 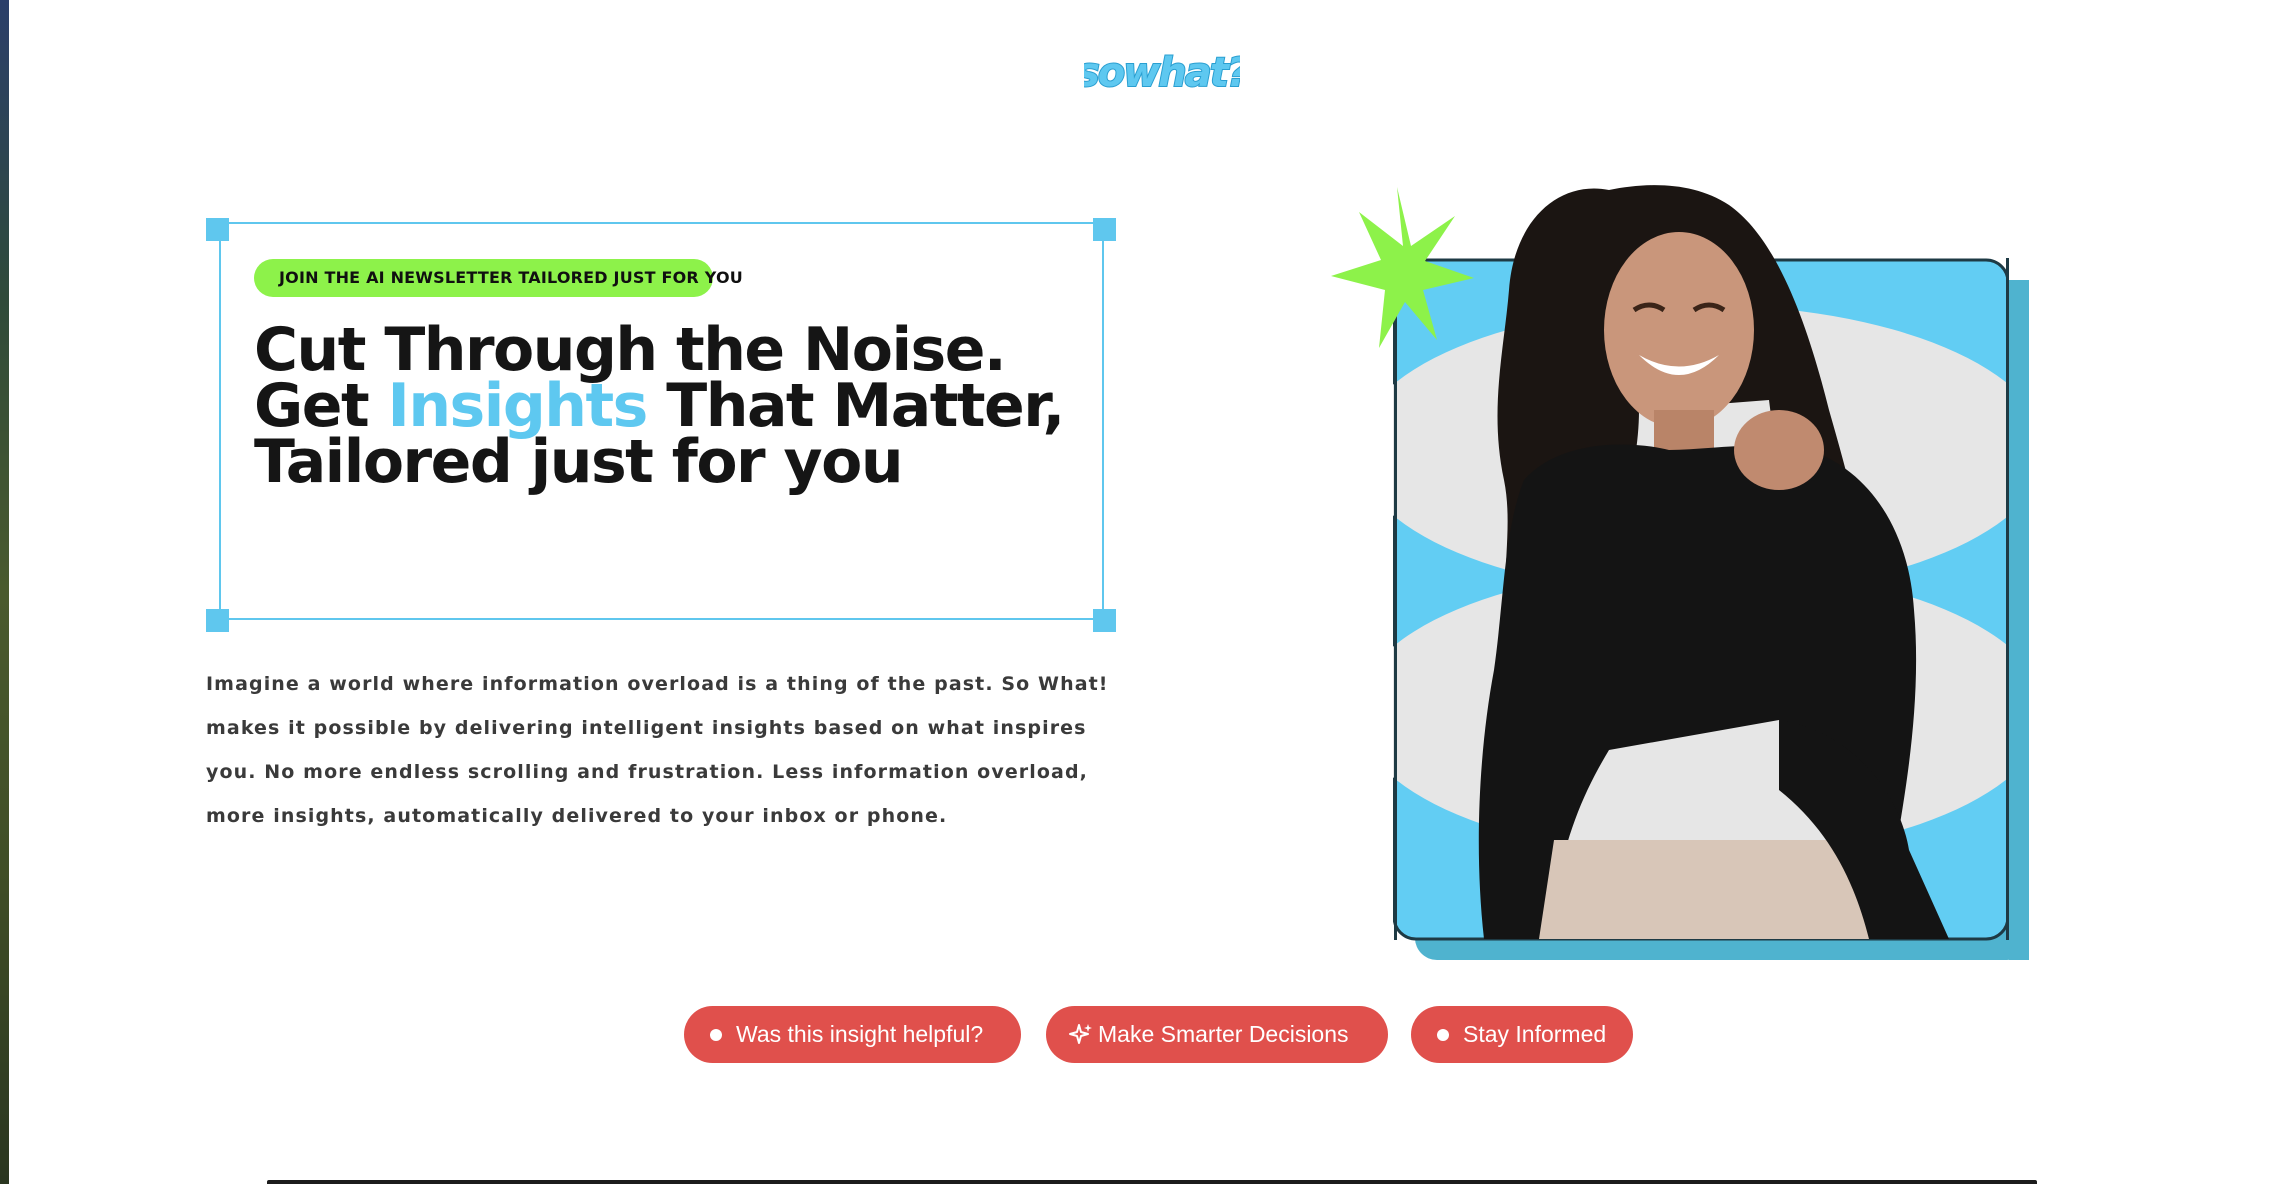 I want to click on pill-label: Was this insight helpful?, so click(x=860, y=1034).